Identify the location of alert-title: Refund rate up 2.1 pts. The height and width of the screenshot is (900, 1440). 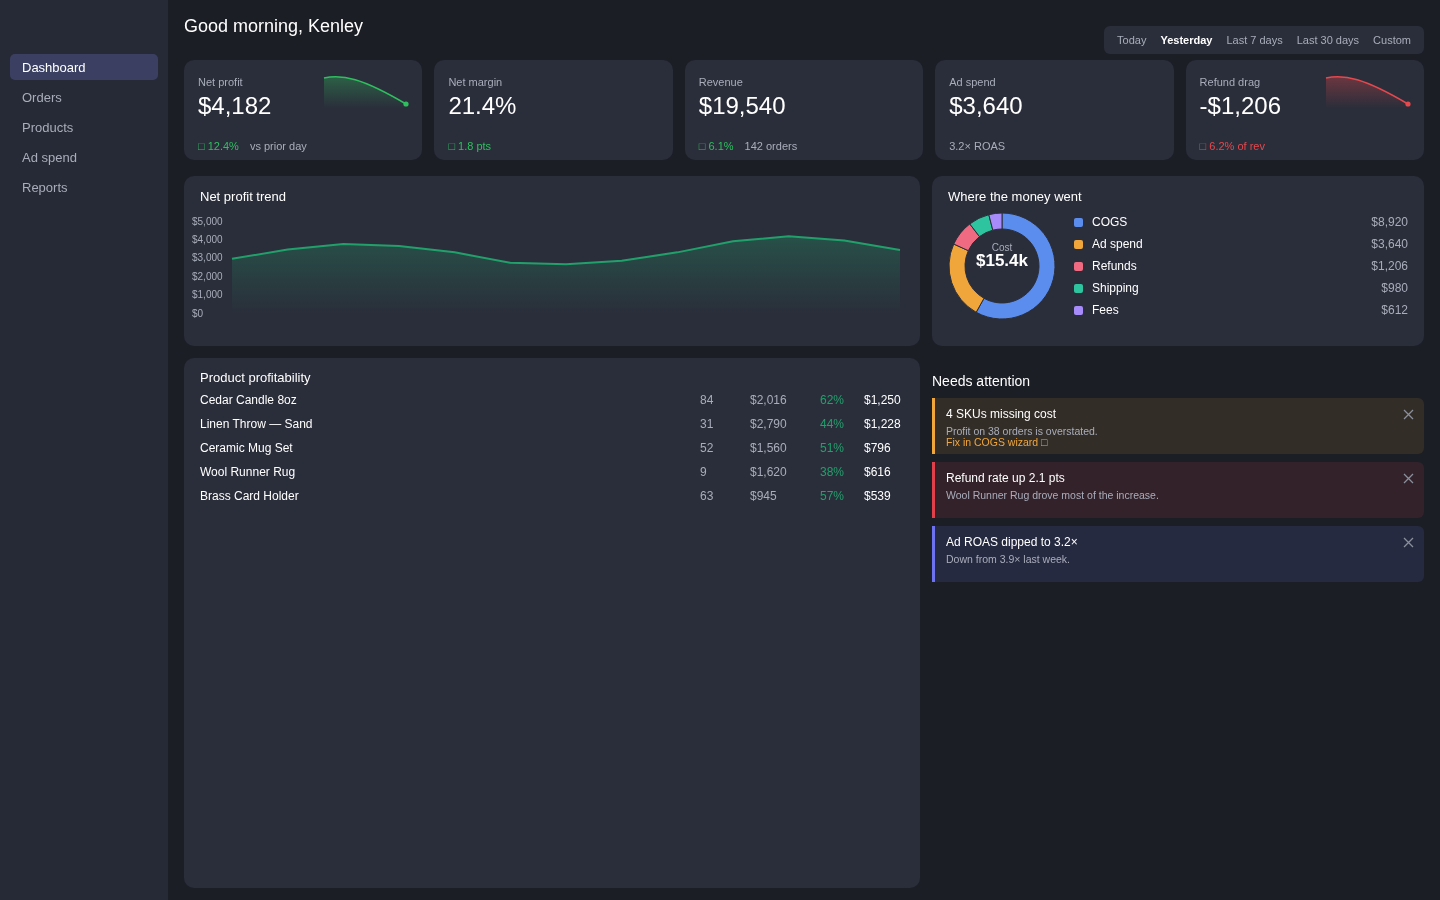
(1005, 478).